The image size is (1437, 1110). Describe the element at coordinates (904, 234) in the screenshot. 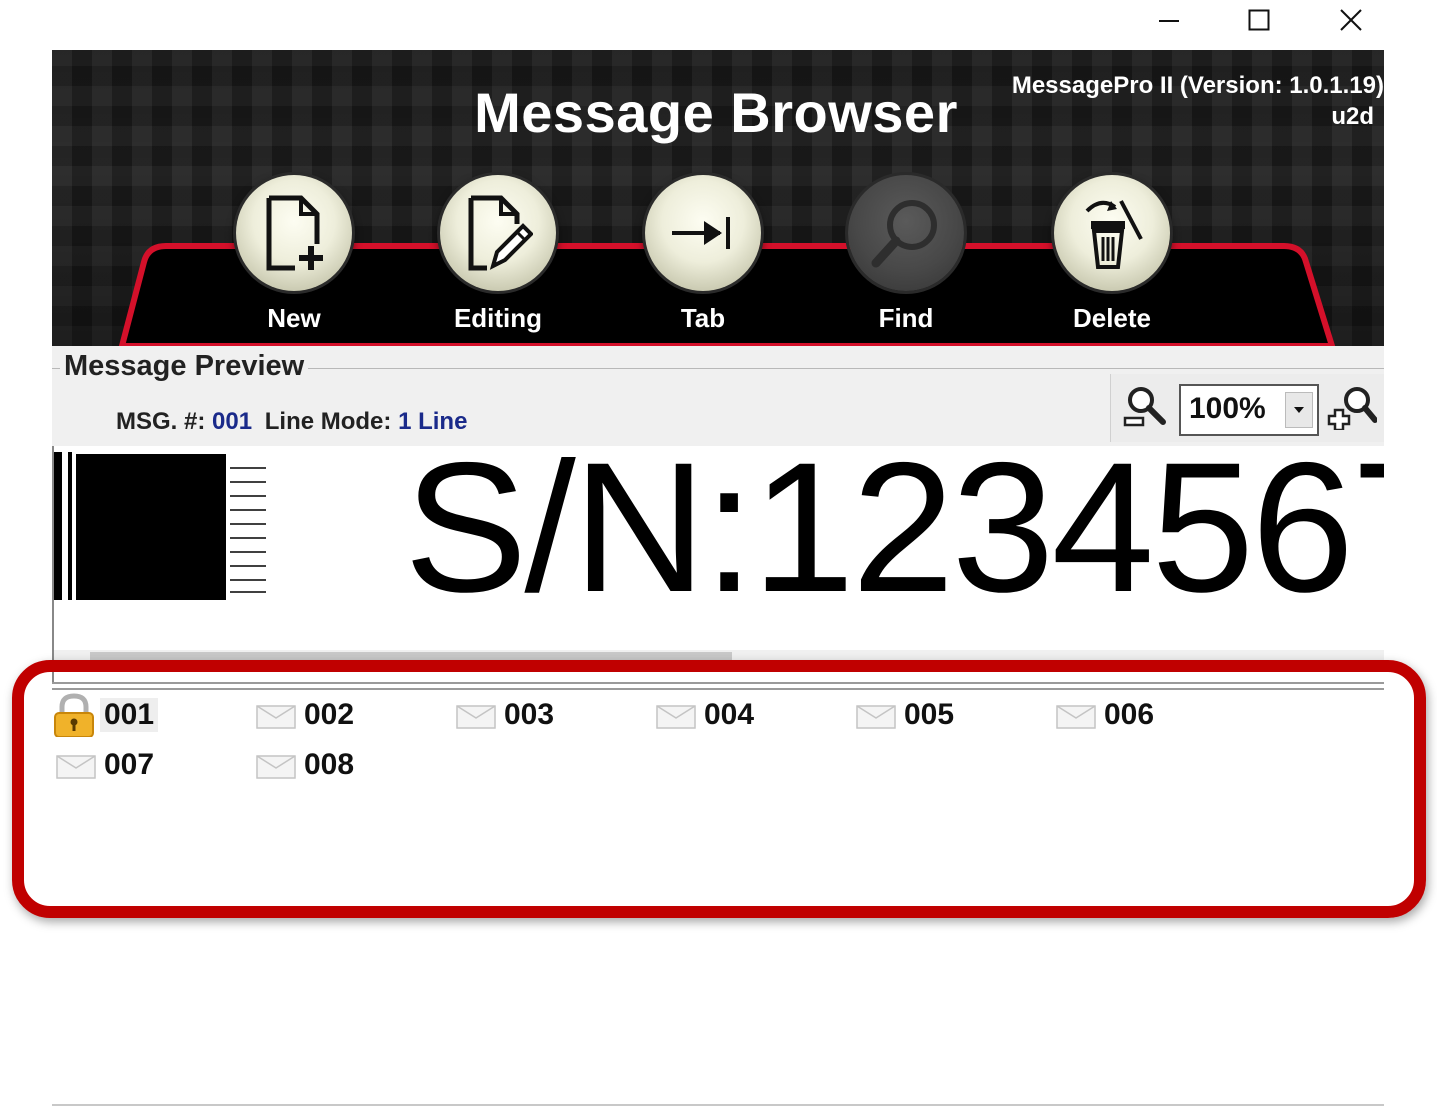

I see `find-magnifier-icon` at that location.